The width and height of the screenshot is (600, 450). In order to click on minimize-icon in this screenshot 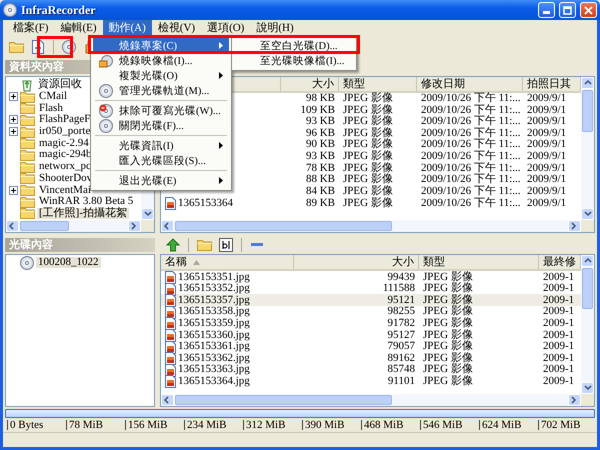, I will do `click(546, 12)`.